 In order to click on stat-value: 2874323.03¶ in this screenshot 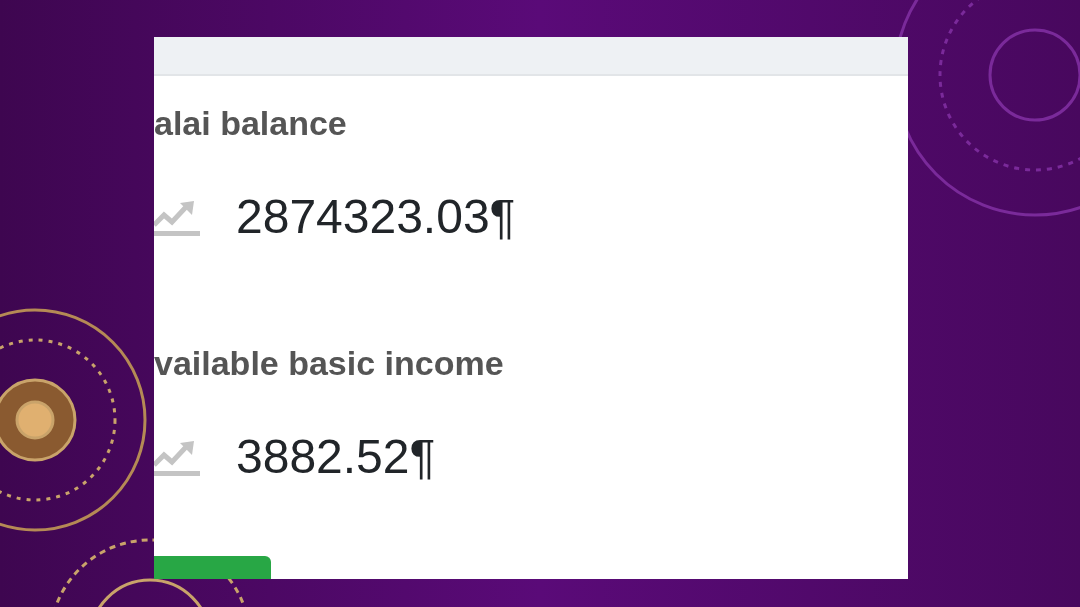, I will do `click(376, 217)`.